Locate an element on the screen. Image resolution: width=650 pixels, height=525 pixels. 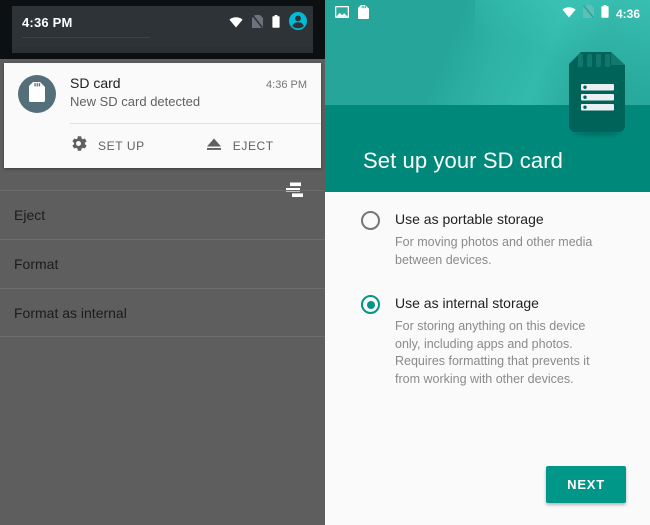
overlay-menu-list: Eject Format Format as internal is located at coordinates (162, 263).